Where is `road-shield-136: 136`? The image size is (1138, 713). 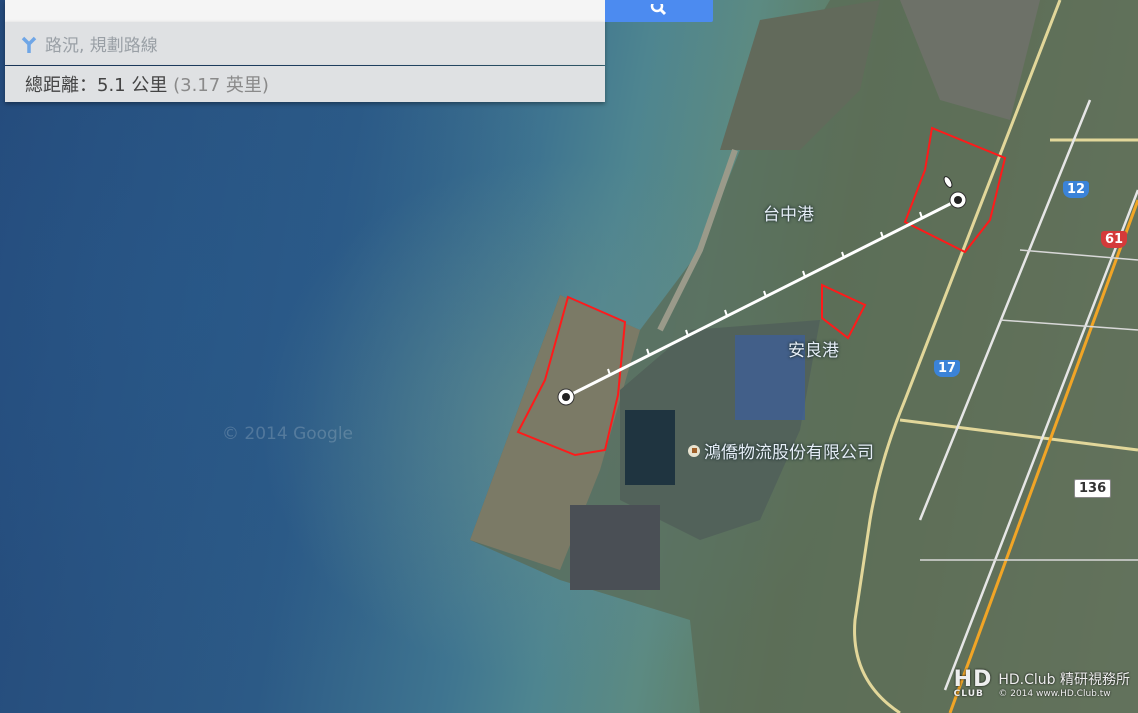
road-shield-136: 136 is located at coordinates (1093, 488).